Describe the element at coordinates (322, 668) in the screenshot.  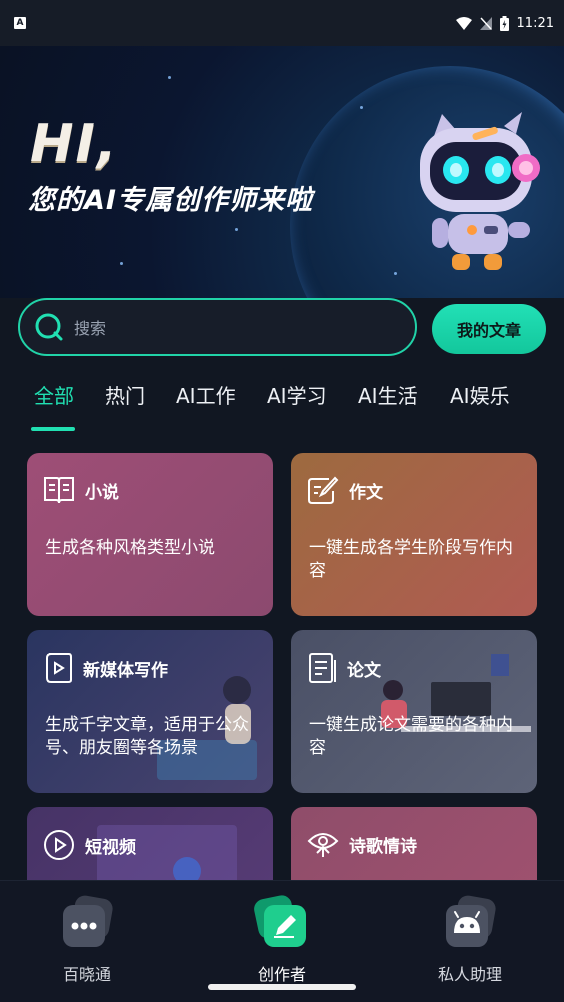
I see `document-icon` at that location.